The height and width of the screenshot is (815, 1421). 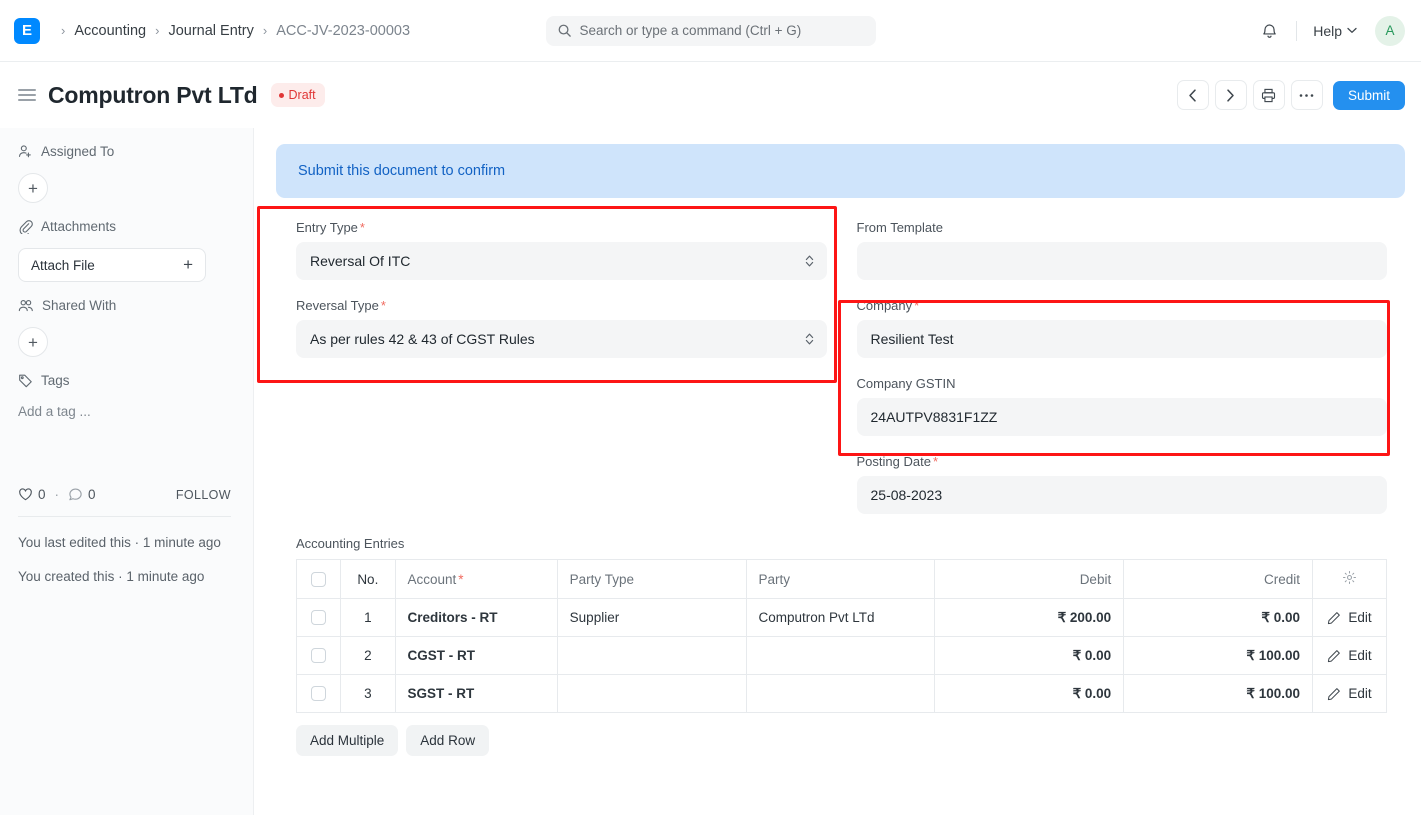 What do you see at coordinates (302, 95) in the screenshot?
I see `status-label: Draft` at bounding box center [302, 95].